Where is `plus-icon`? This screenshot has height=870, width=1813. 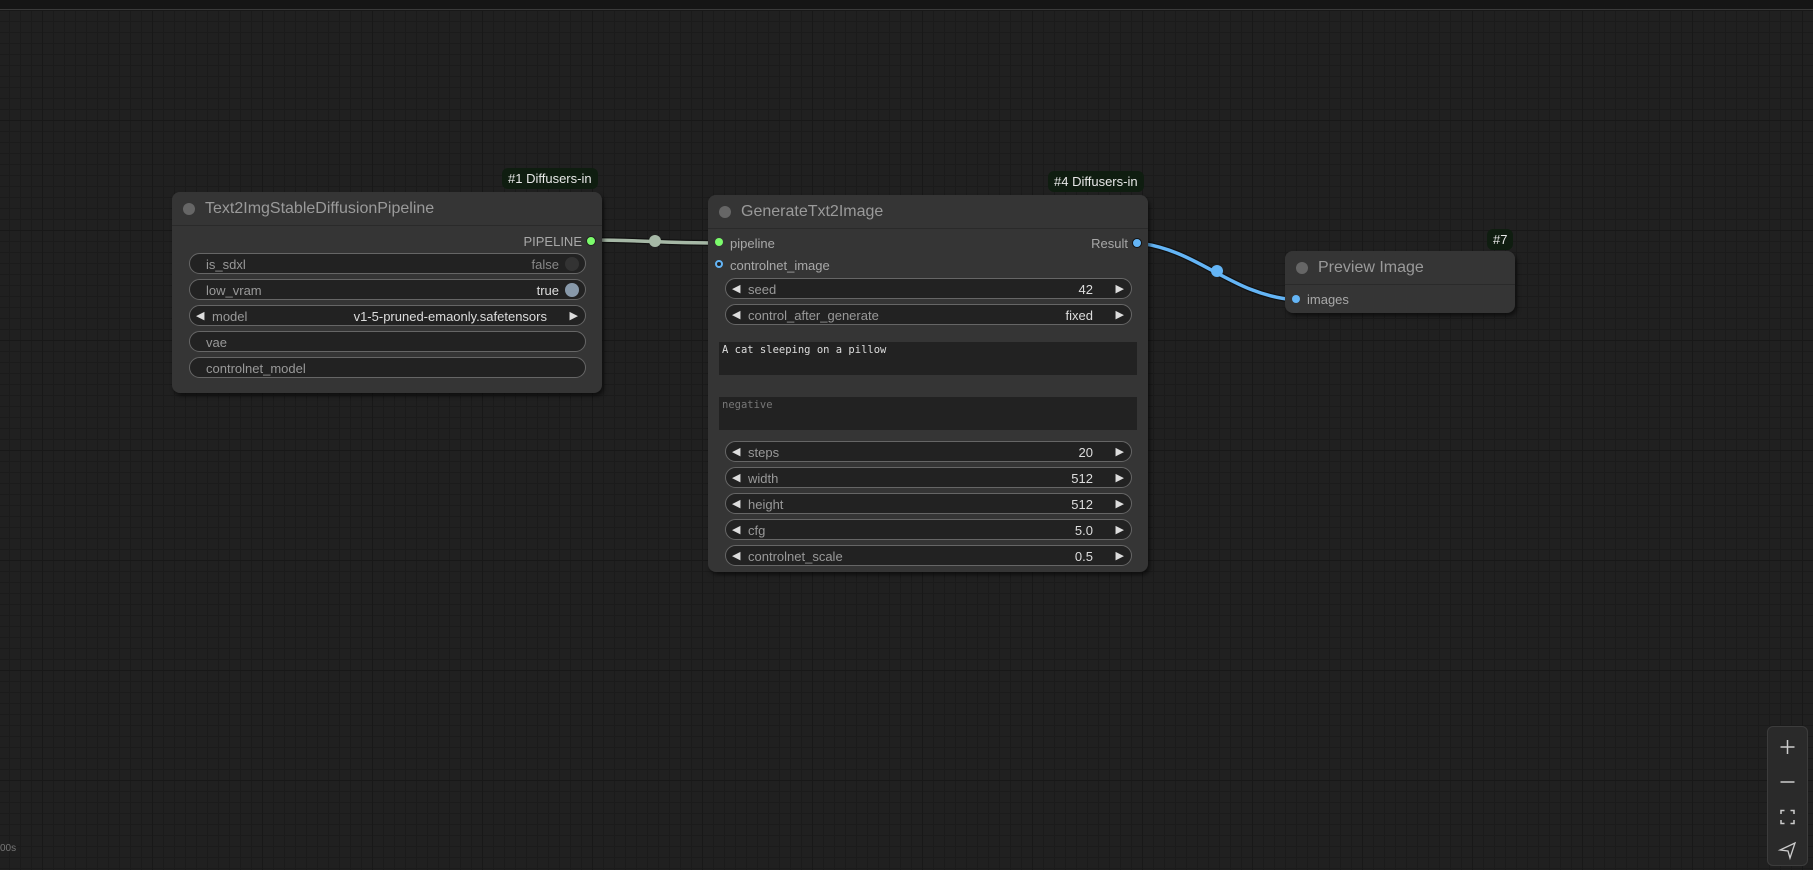 plus-icon is located at coordinates (1787, 747).